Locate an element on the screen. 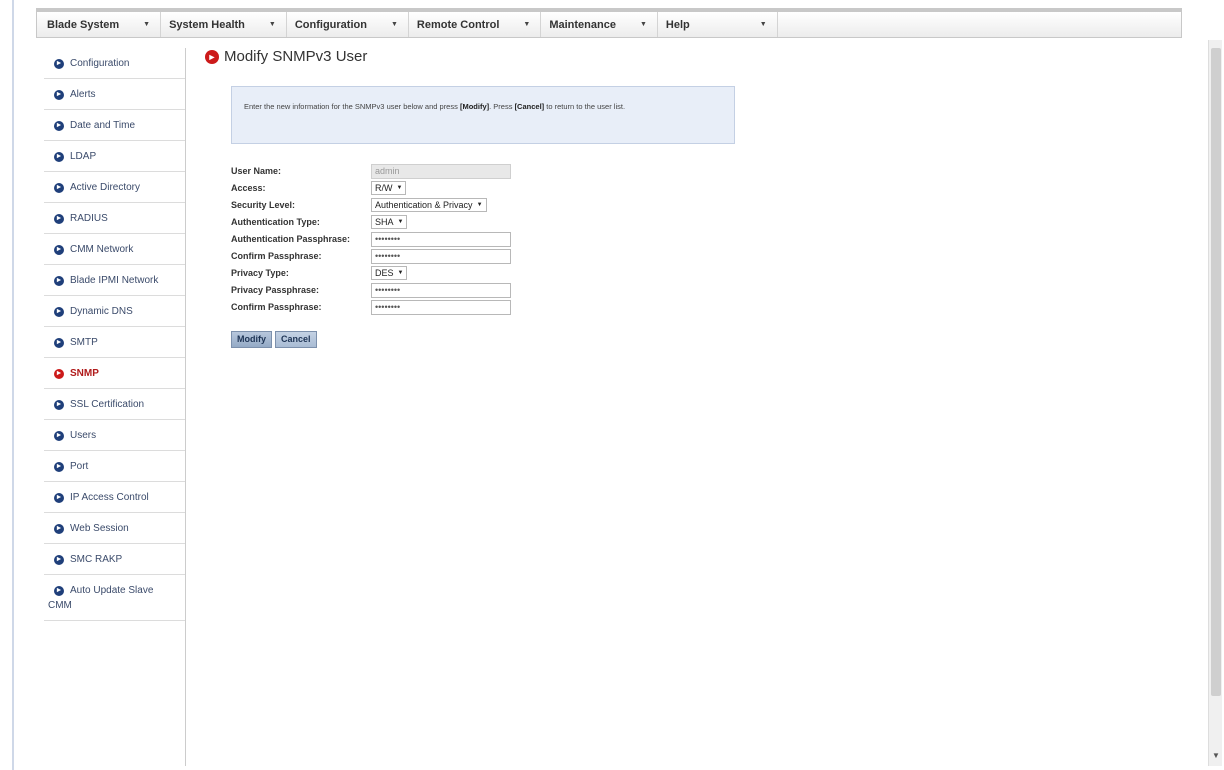 Image resolution: width=1224 pixels, height=770 pixels. sidebar-item-label: Port is located at coordinates (79, 466).